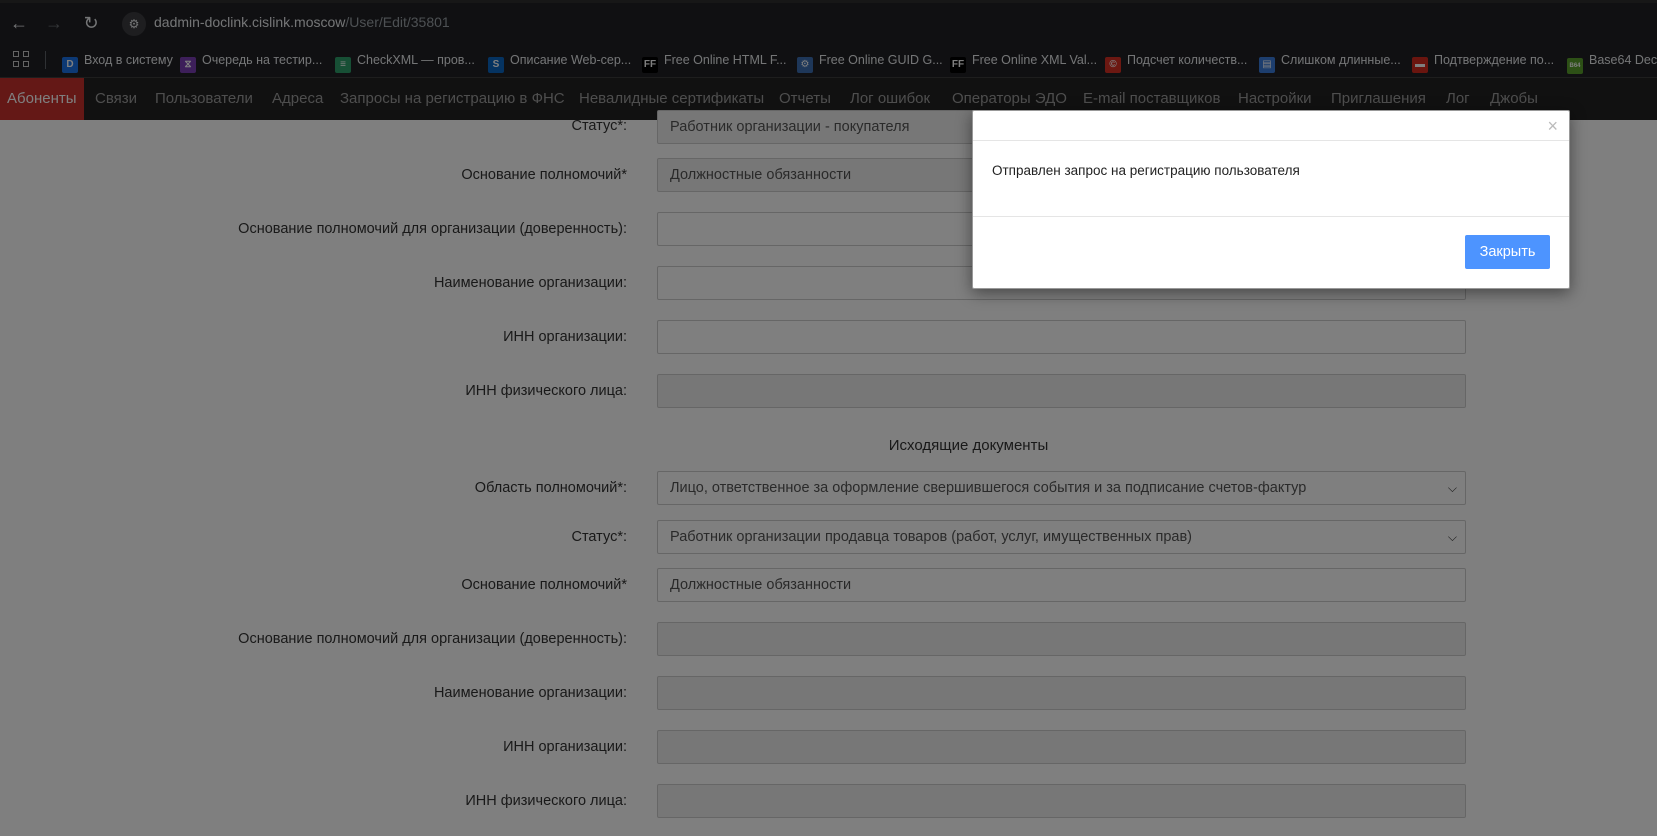 This screenshot has width=1657, height=836. I want to click on modal-footer: Закрыть, so click(1271, 253).